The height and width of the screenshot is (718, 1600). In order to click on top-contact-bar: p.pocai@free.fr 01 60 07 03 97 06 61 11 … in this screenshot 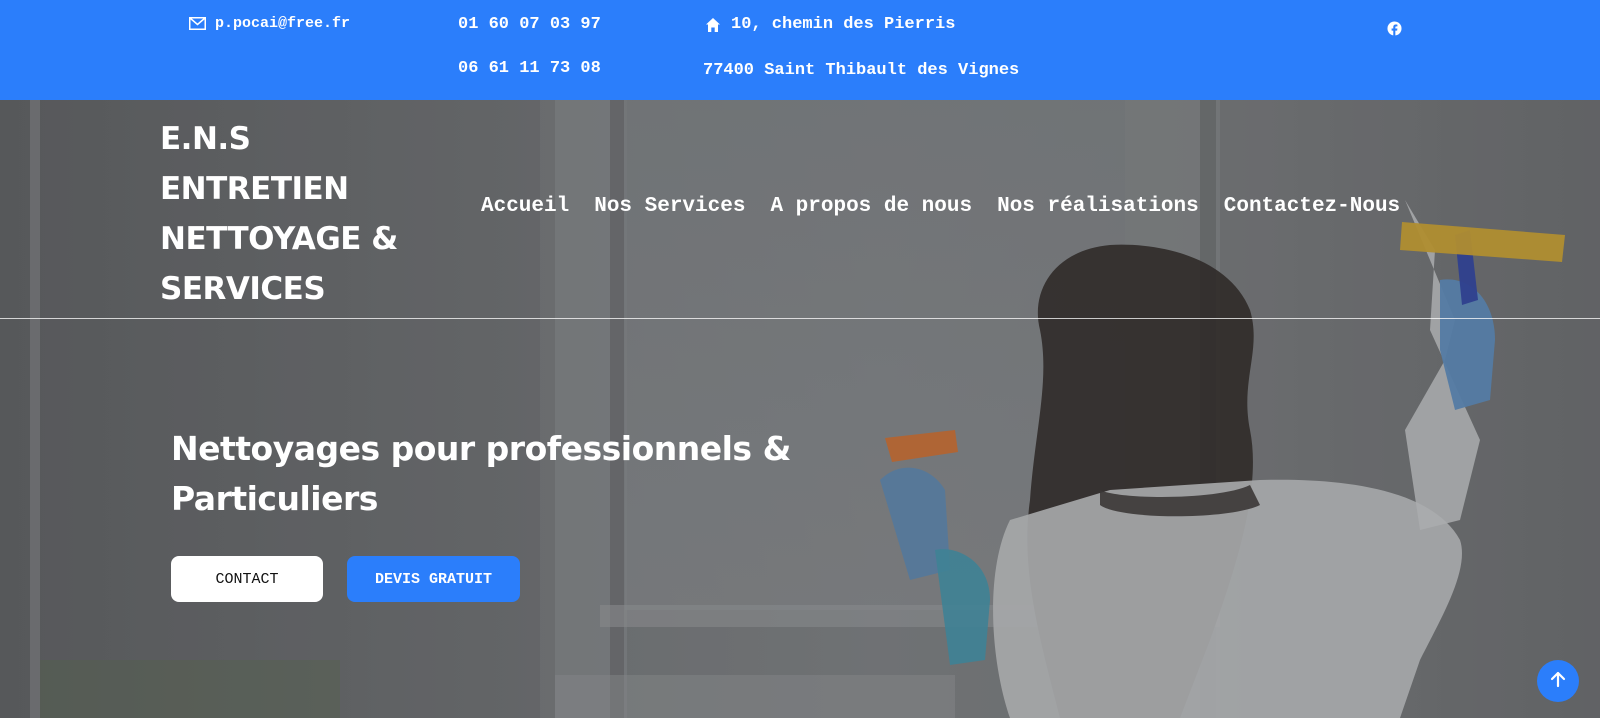, I will do `click(800, 50)`.